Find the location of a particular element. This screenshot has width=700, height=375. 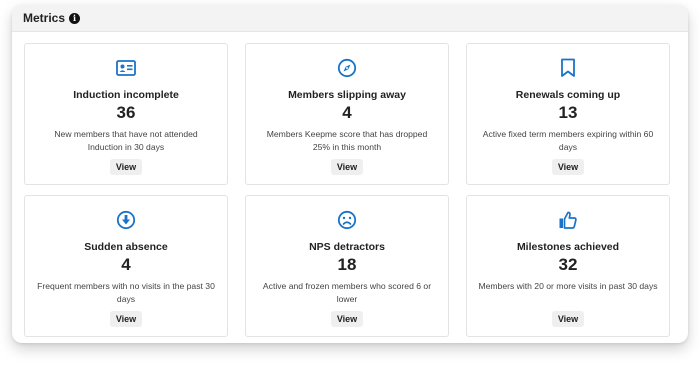

card-value: 32 is located at coordinates (568, 264).